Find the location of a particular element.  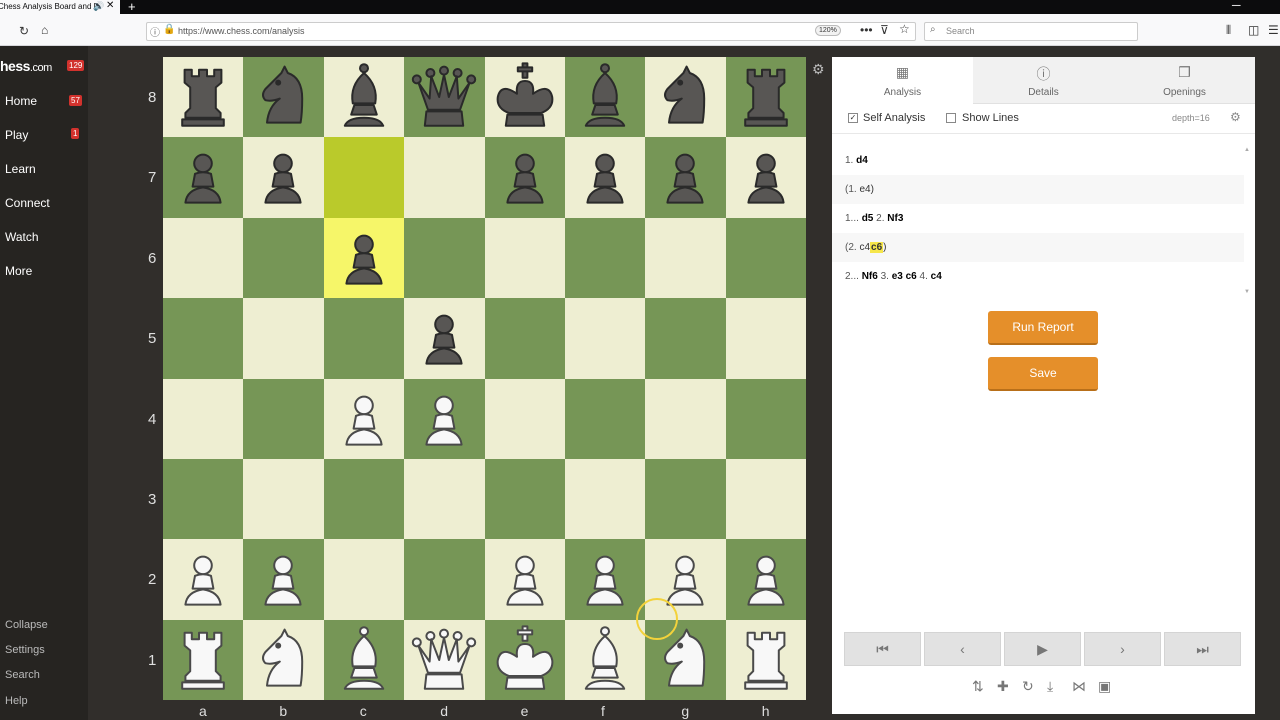

square-e2 is located at coordinates (525, 579).